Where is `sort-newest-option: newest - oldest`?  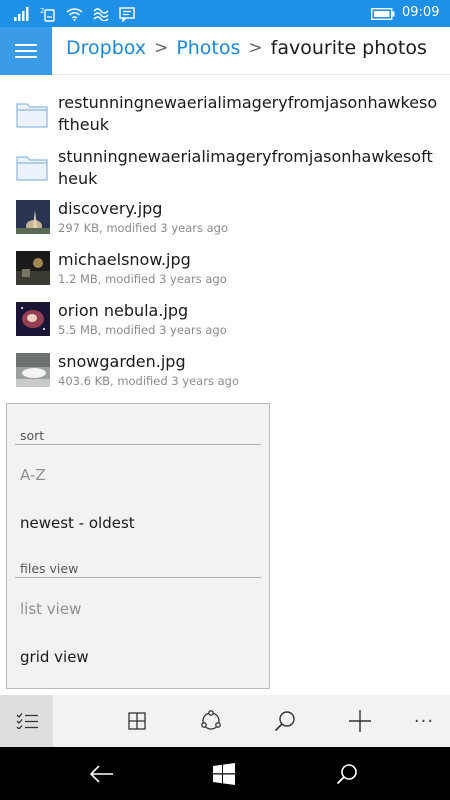
sort-newest-option: newest - oldest is located at coordinates (77, 523).